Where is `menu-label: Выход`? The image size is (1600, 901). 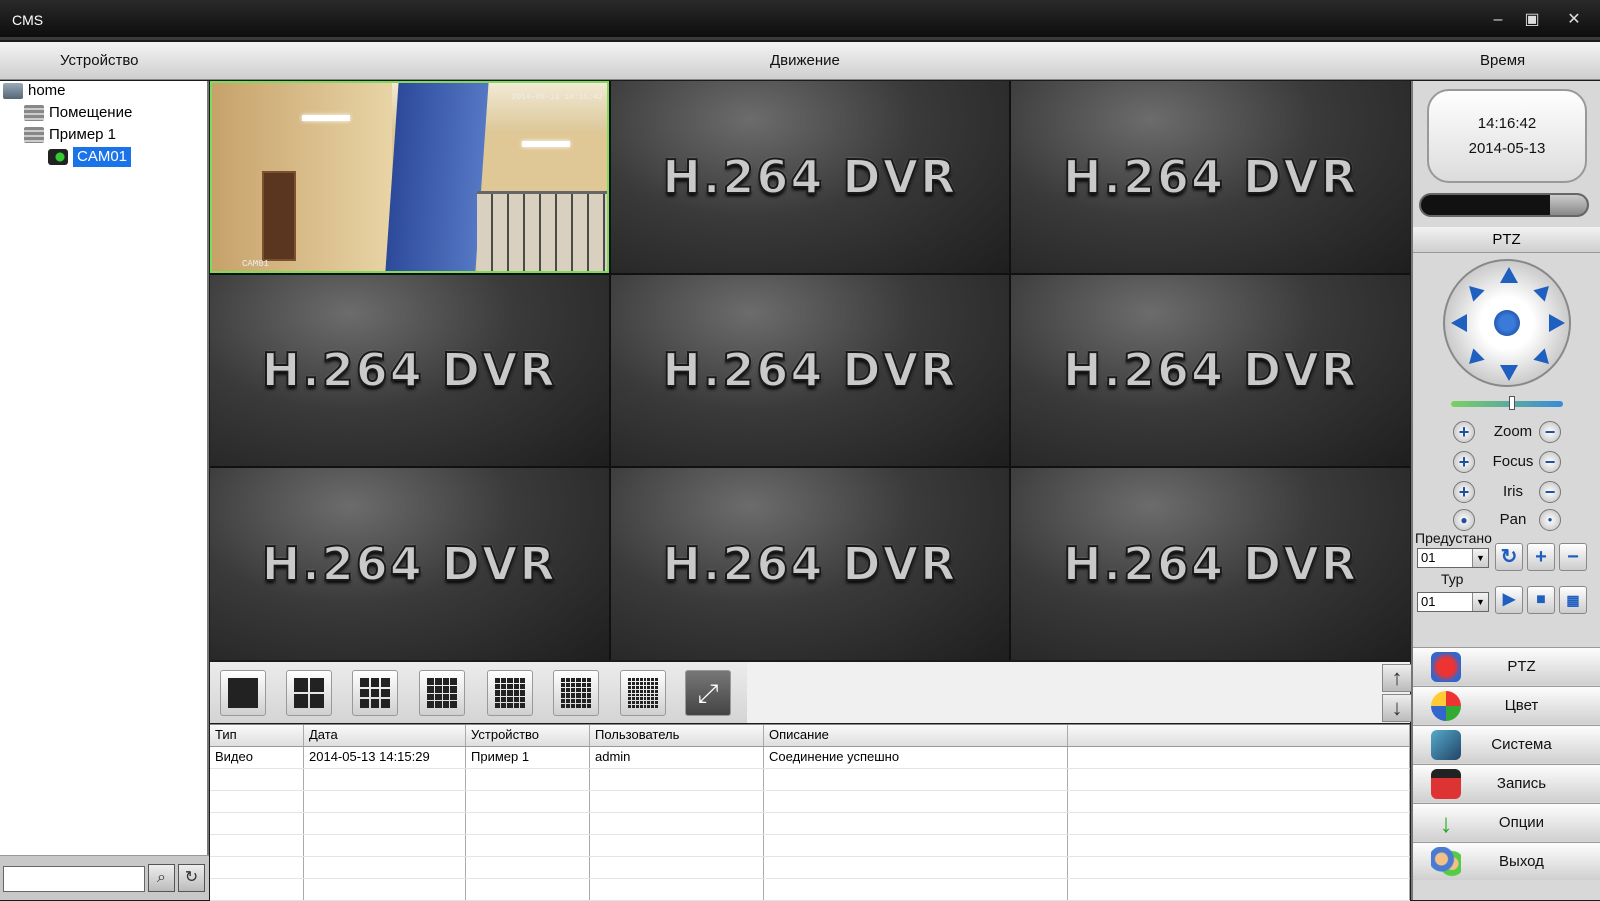
menu-label: Выход is located at coordinates (1521, 861).